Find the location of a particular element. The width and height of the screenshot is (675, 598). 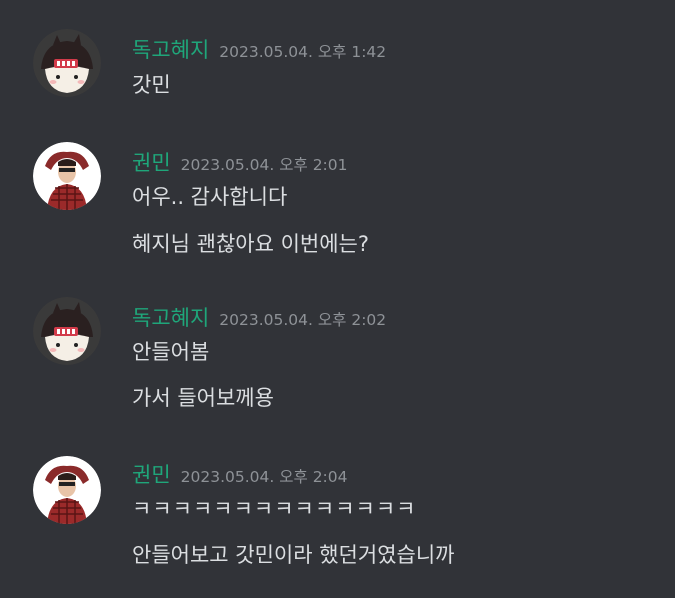

message-header: 권민 2023.05.04. 오후 2:01 is located at coordinates (240, 162).